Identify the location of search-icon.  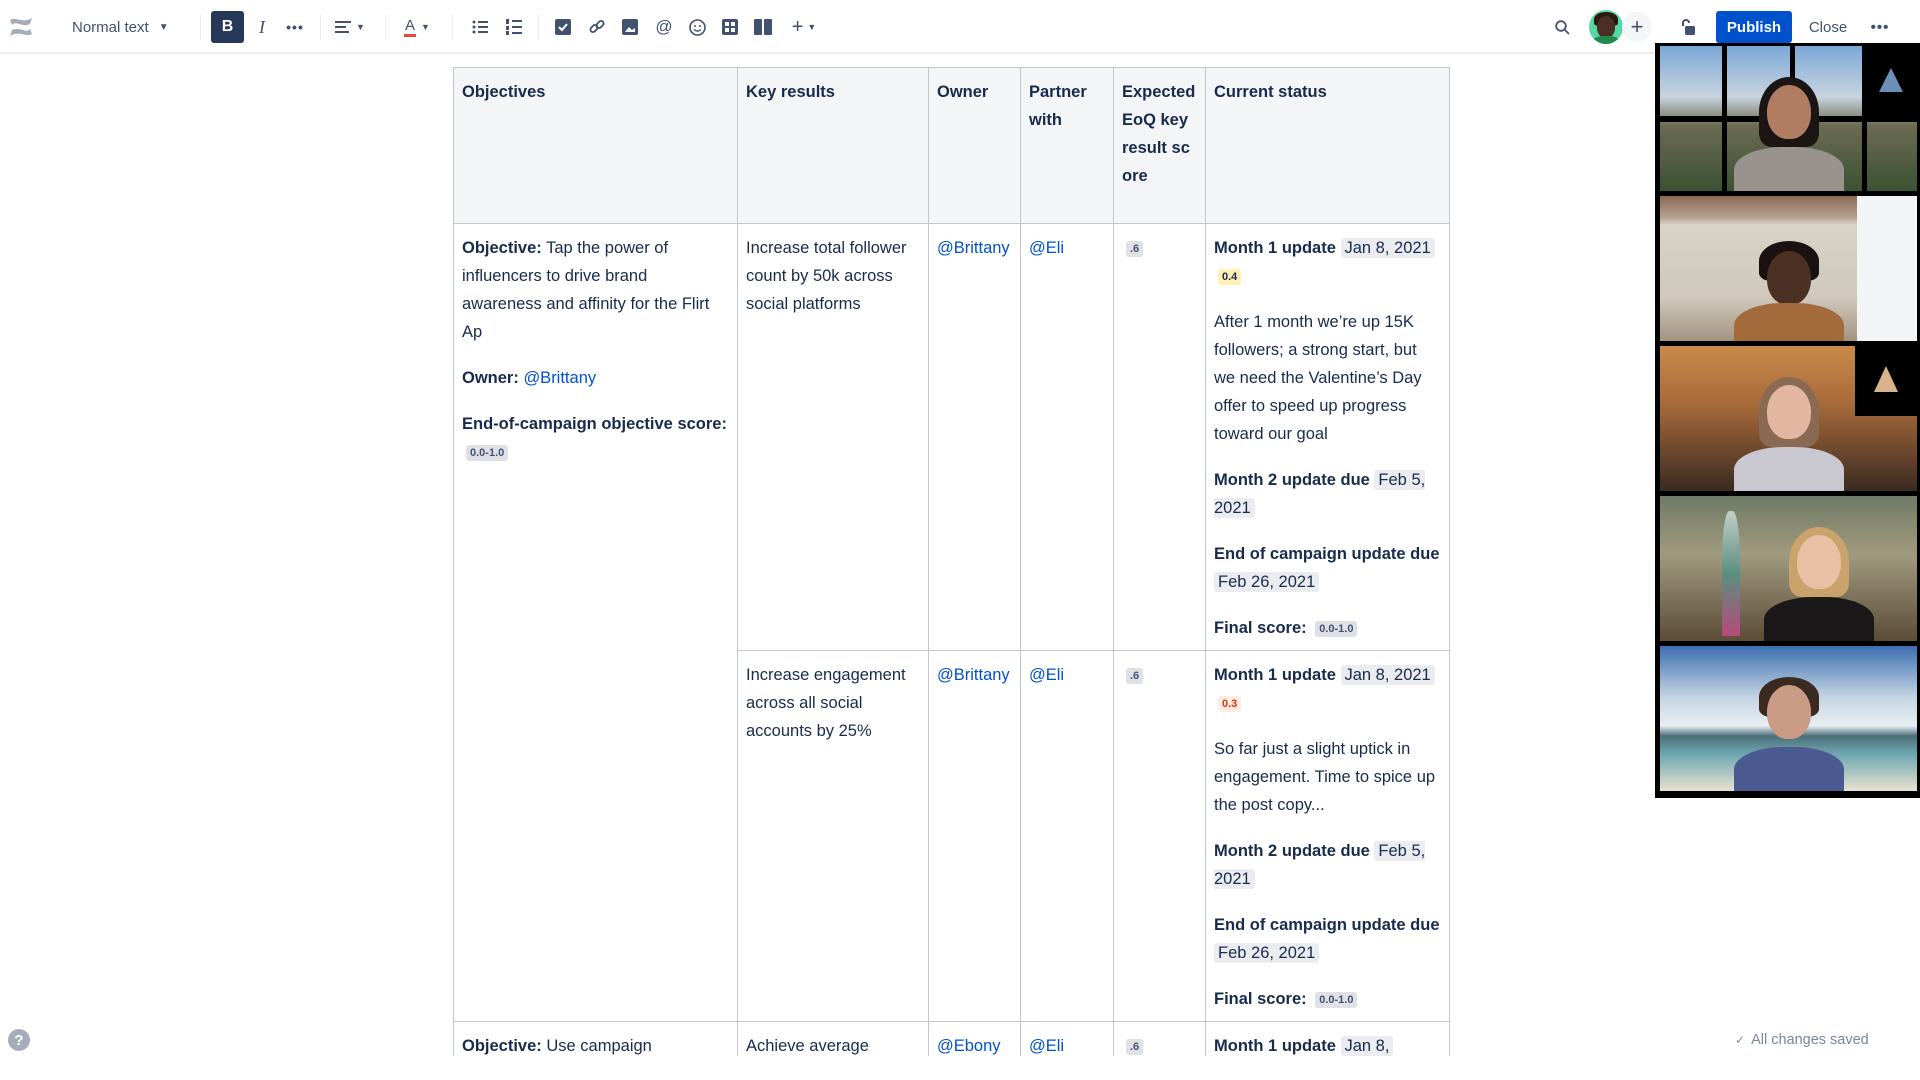
(1562, 27).